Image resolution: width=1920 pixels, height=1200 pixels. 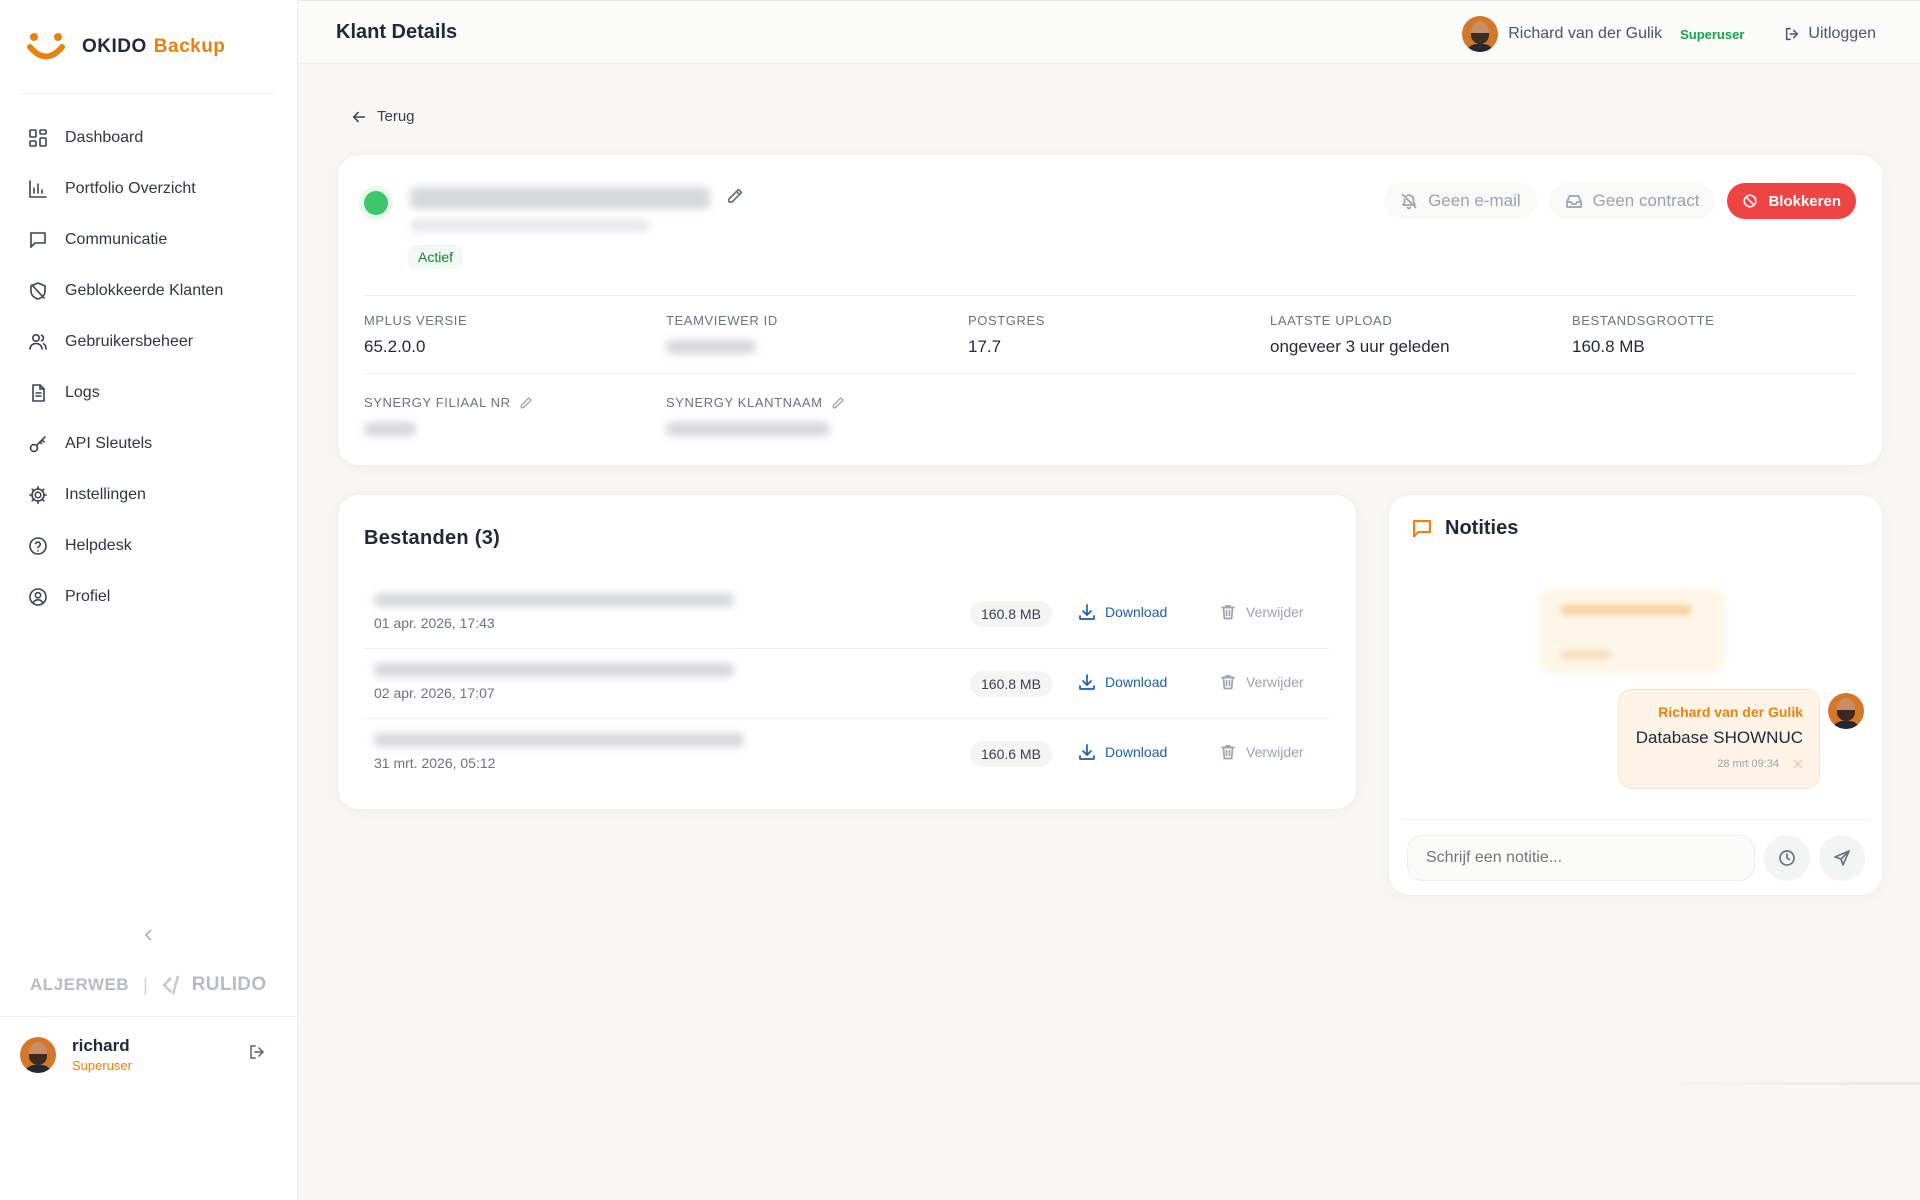 I want to click on no-email-button: Geen e-mail, so click(x=1460, y=201).